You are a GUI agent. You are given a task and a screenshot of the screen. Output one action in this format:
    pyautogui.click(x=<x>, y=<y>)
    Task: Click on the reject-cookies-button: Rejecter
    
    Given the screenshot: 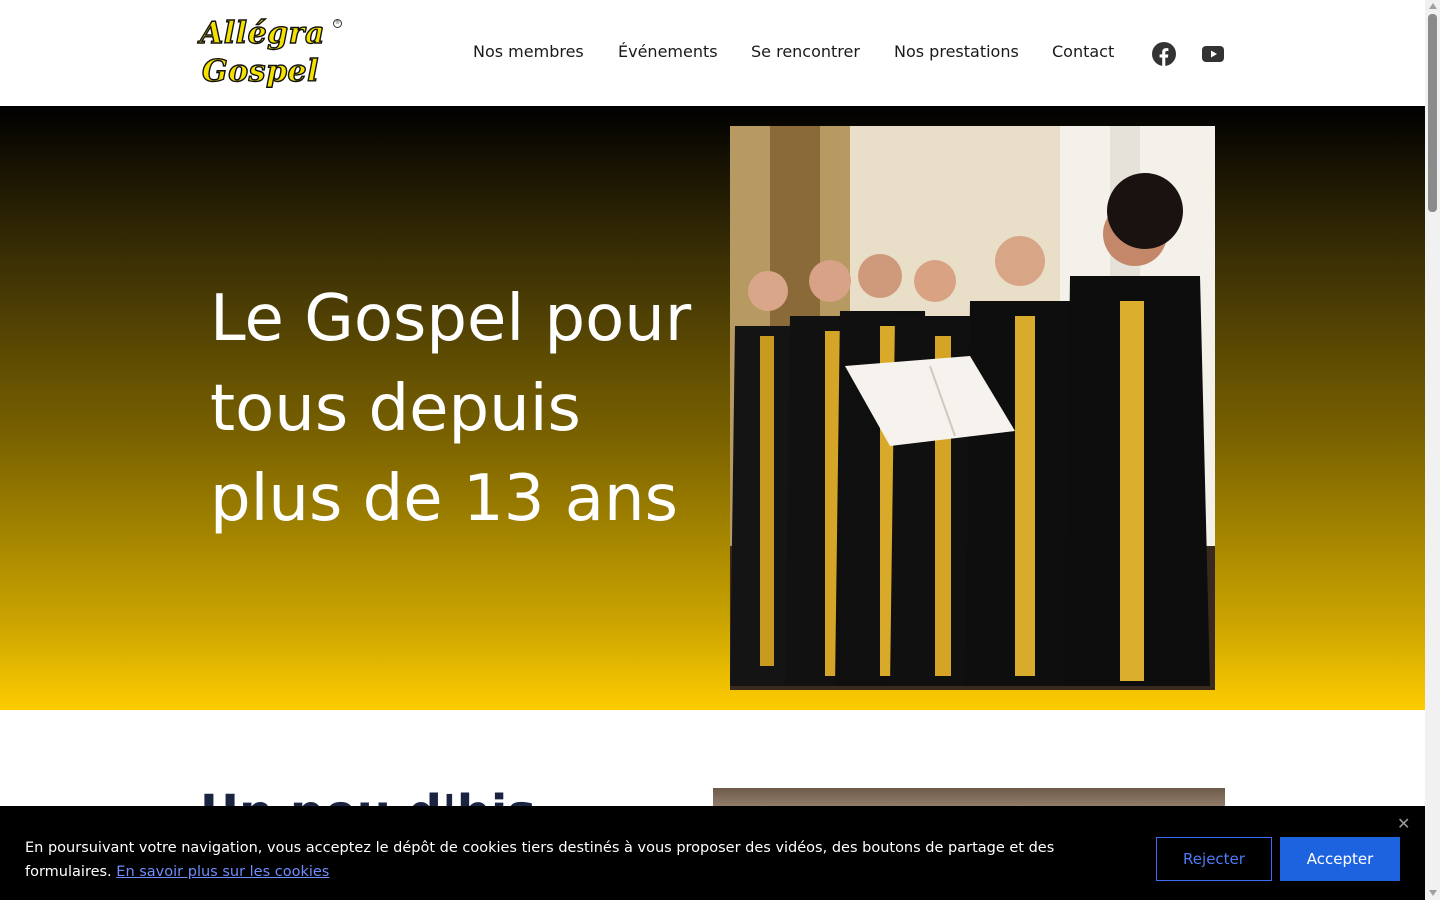 What is the action you would take?
    pyautogui.click(x=1214, y=859)
    